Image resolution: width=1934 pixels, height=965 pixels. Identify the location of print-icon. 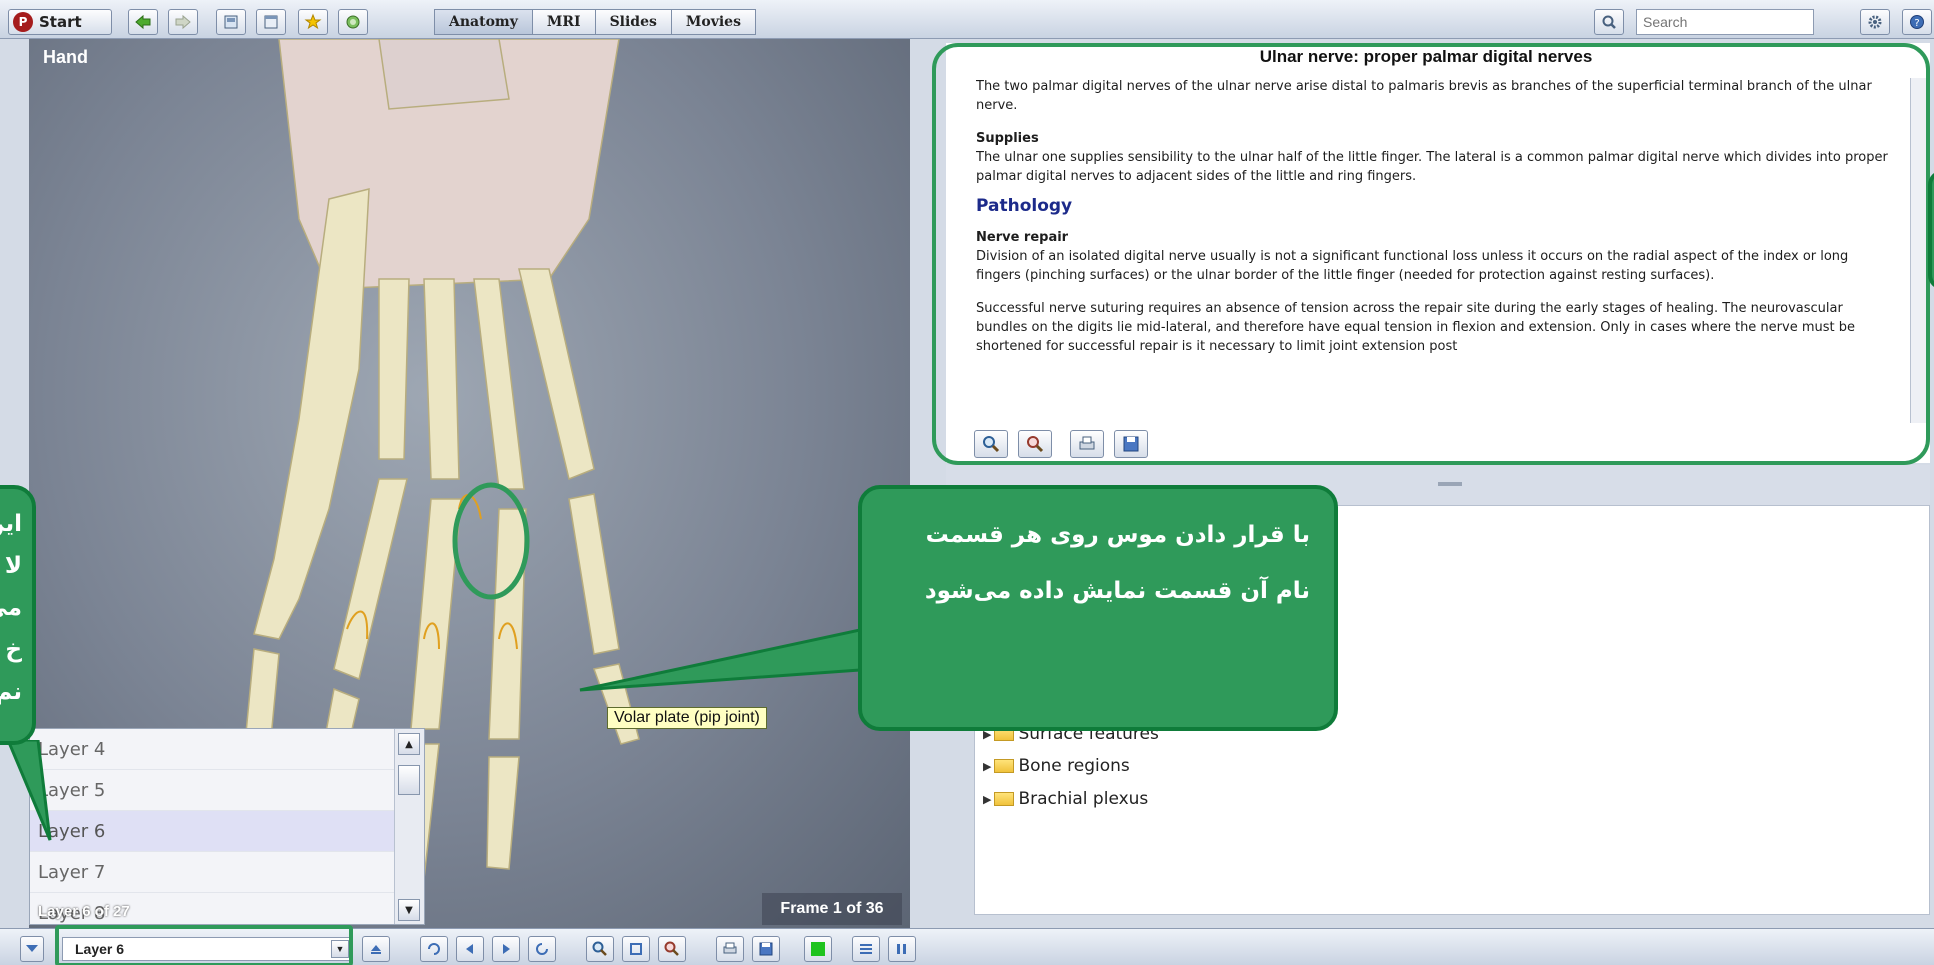
(730, 949).